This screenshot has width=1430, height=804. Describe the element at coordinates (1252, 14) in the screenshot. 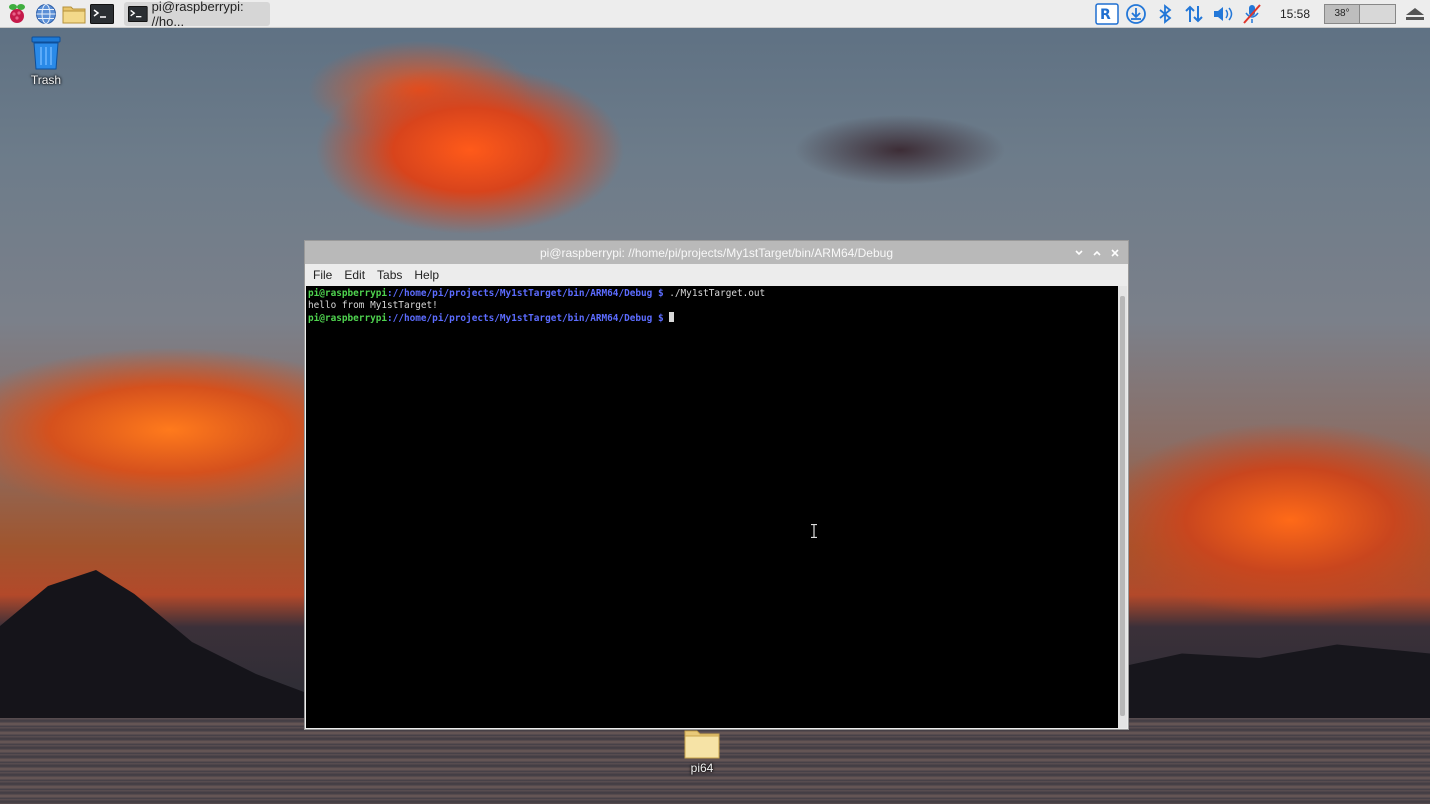

I see `microphone-muted-icon` at that location.